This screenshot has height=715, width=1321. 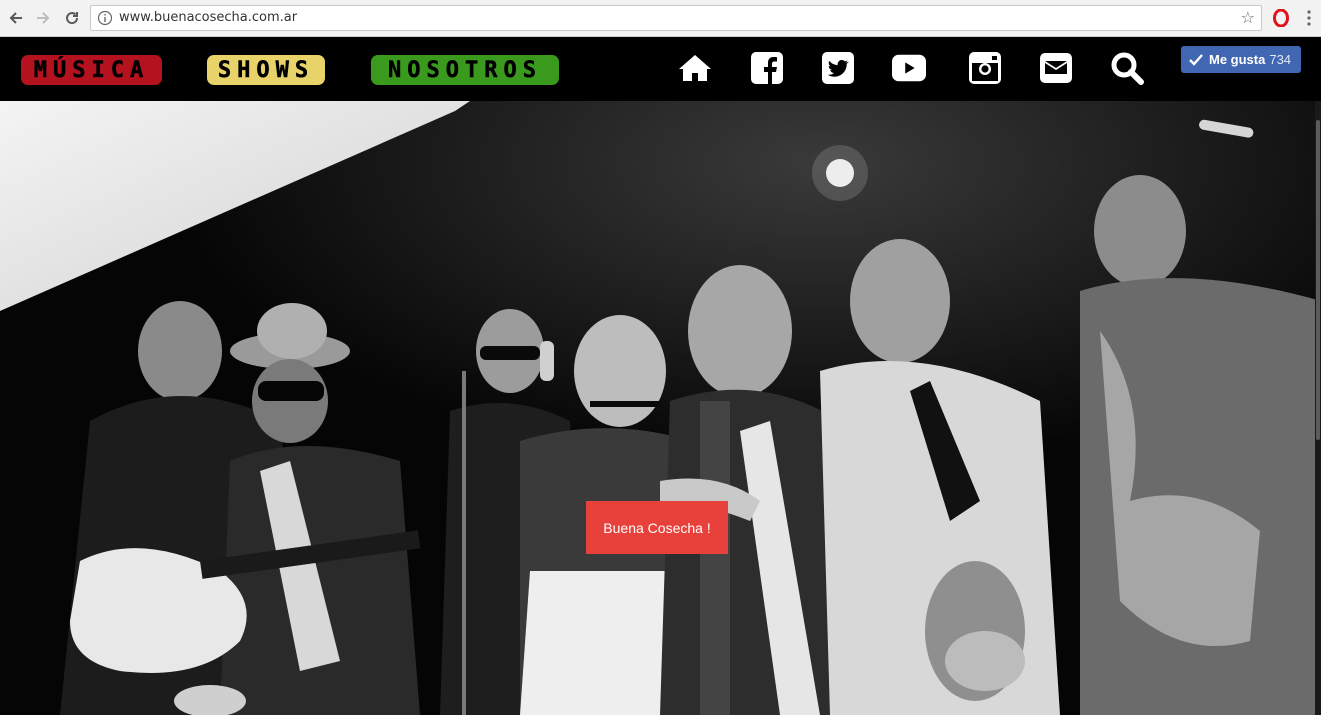 I want to click on opera-icon, so click(x=1281, y=18).